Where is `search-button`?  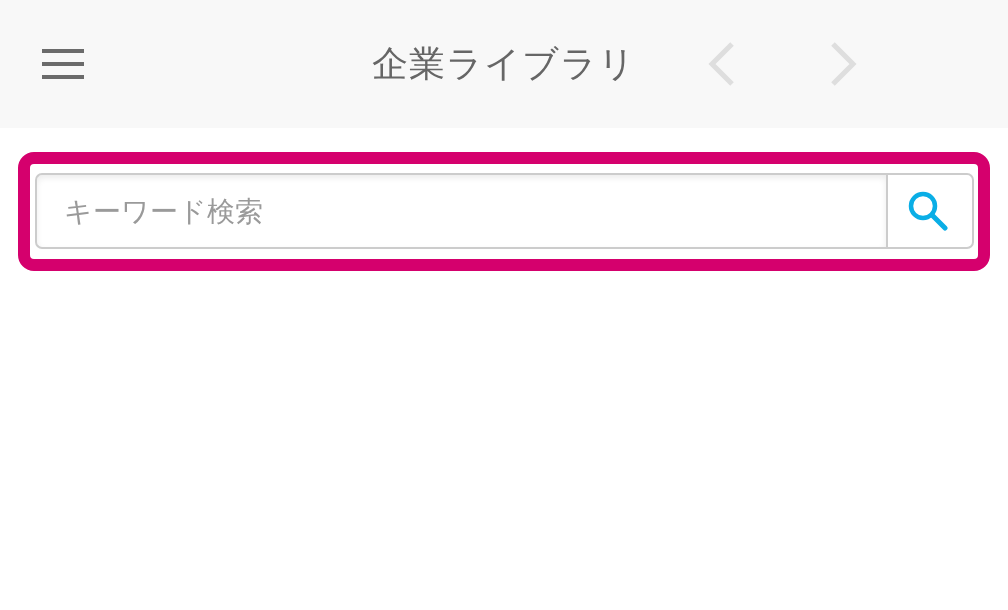
search-button is located at coordinates (930, 211).